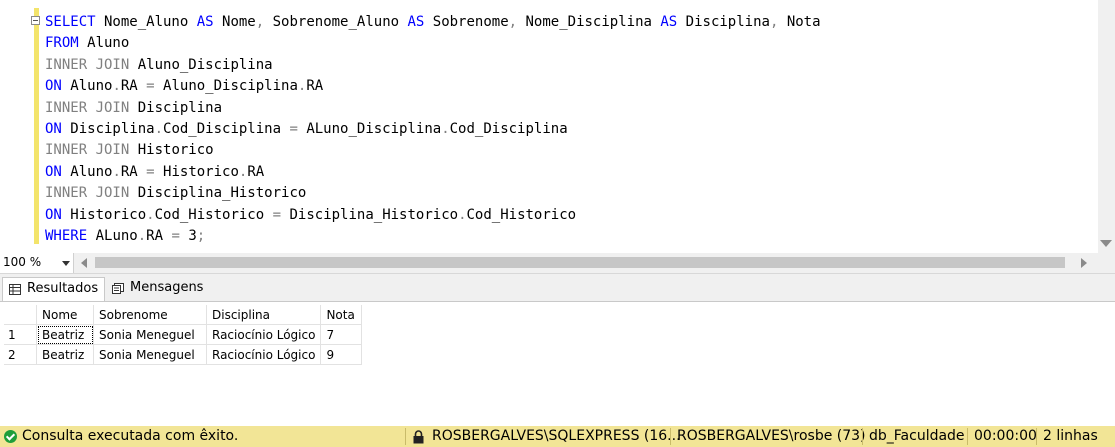 This screenshot has width=1115, height=447. Describe the element at coordinates (433, 193) in the screenshot. I see `code-line: INNER JOIN Disciplina_Historico` at that location.